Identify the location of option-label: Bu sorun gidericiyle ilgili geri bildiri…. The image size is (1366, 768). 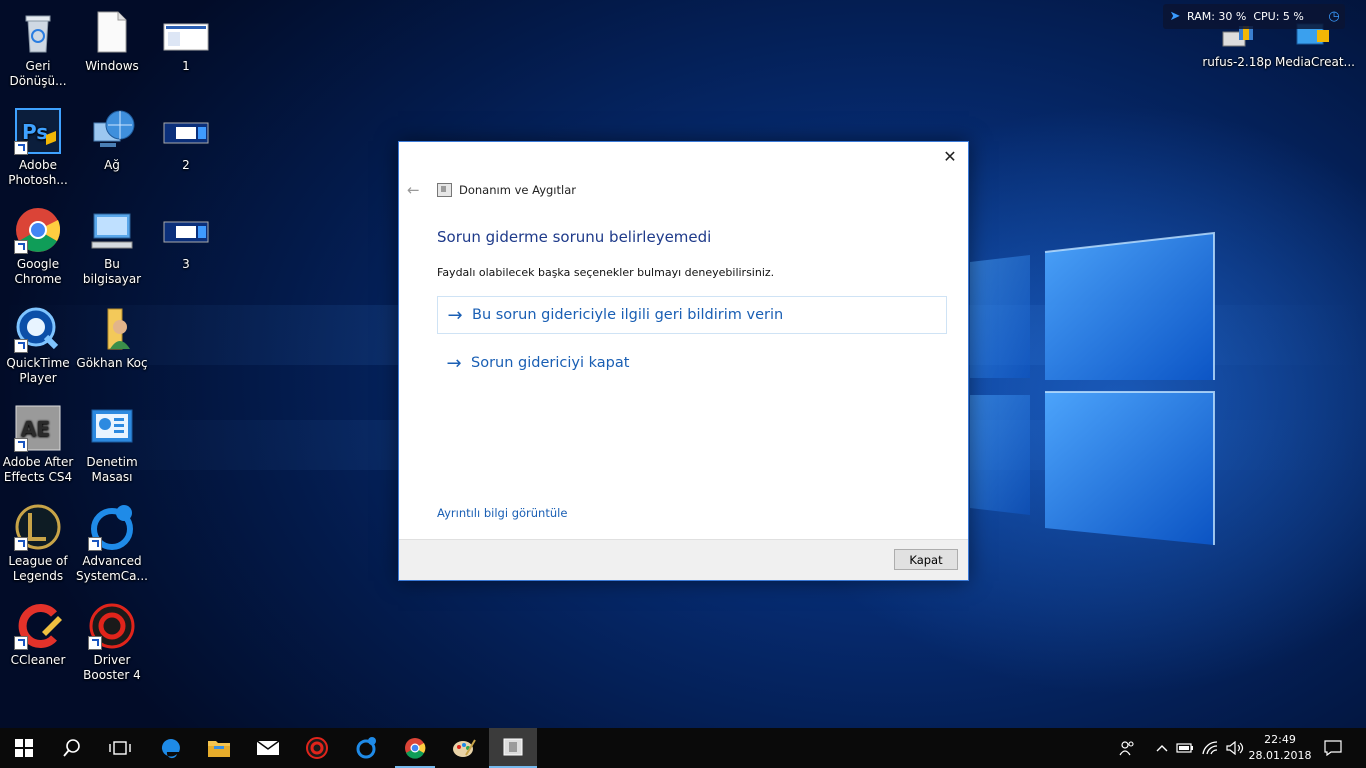
(628, 315).